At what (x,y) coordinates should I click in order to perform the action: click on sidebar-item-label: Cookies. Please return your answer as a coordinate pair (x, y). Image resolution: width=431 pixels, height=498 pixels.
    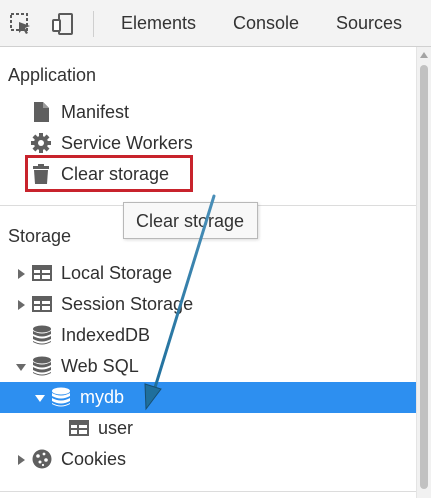
    Looking at the image, I should click on (94, 459).